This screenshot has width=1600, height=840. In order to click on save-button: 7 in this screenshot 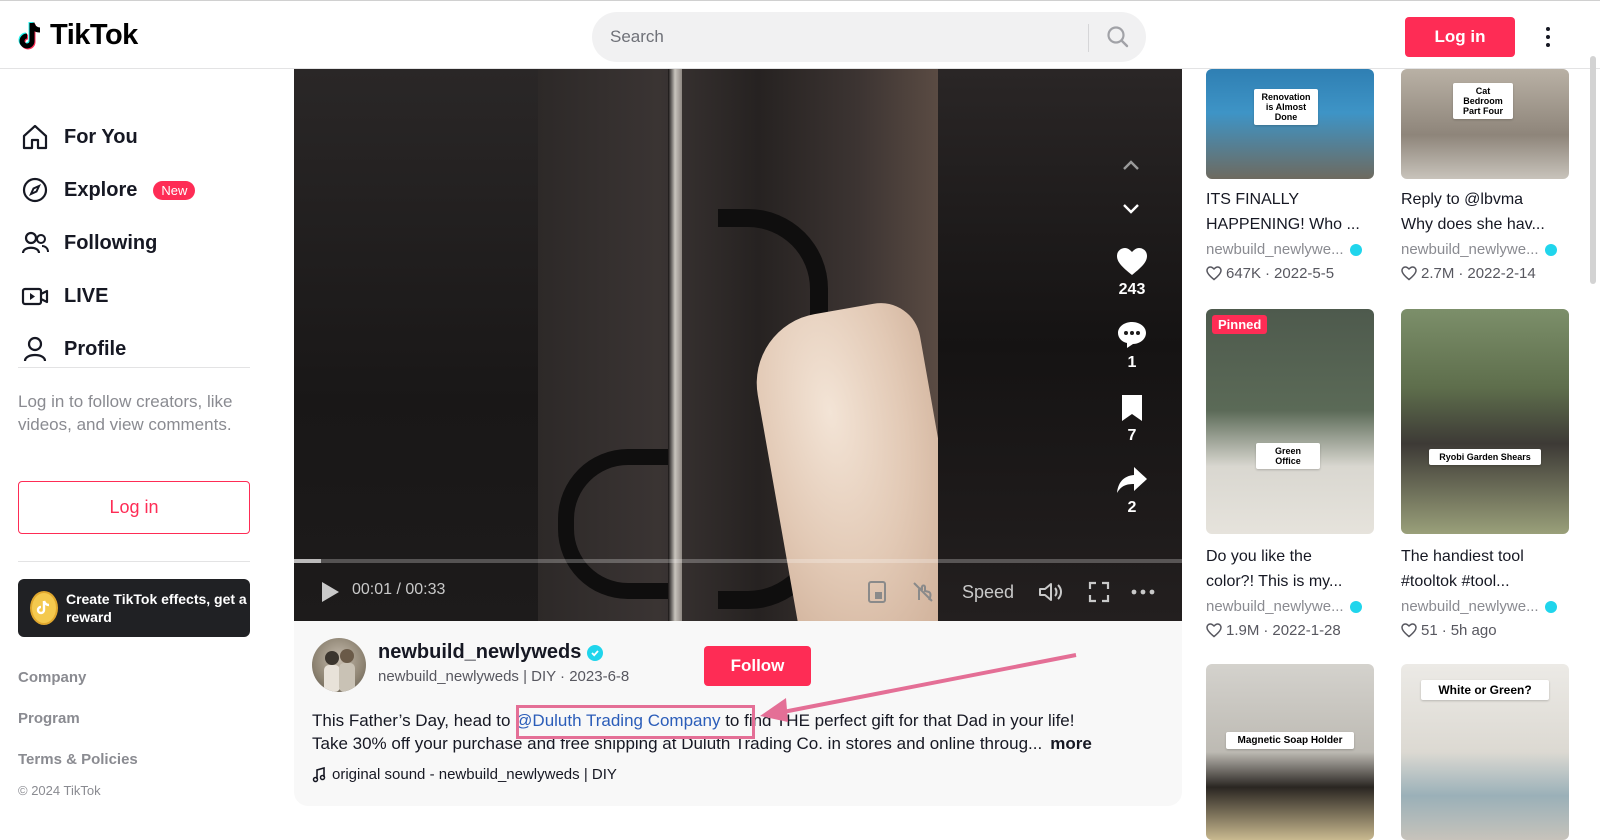, I will do `click(1132, 419)`.